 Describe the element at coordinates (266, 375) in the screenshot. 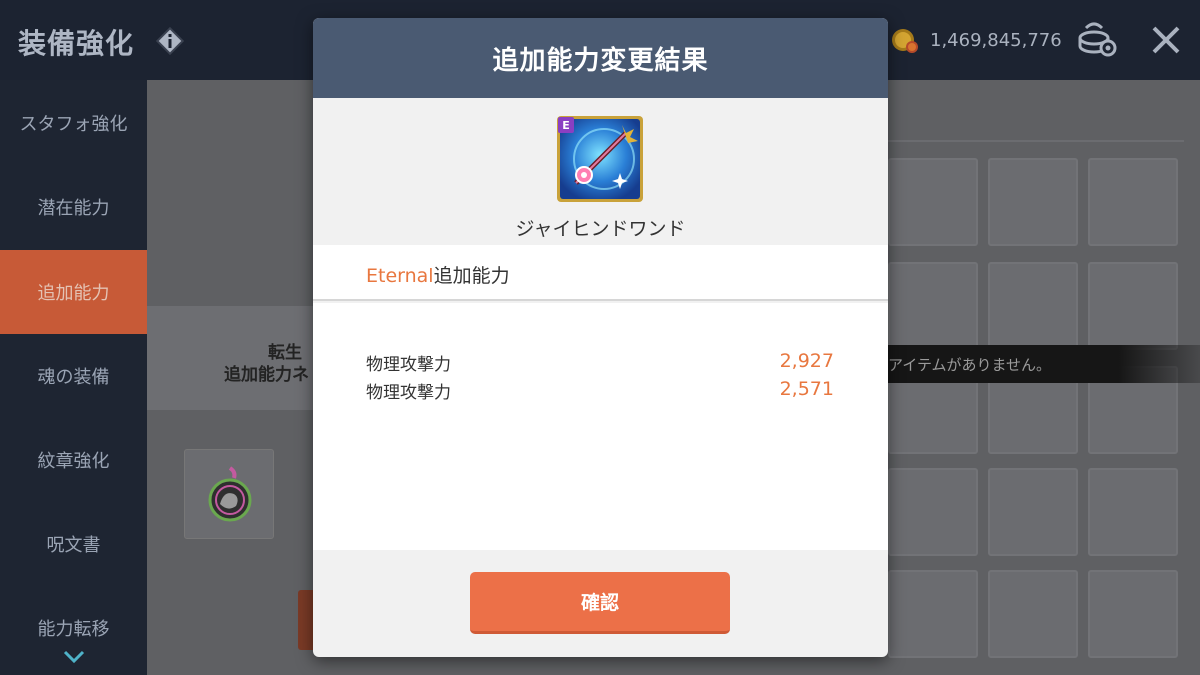

I see `background-label-line2: 追加能力ネ` at that location.